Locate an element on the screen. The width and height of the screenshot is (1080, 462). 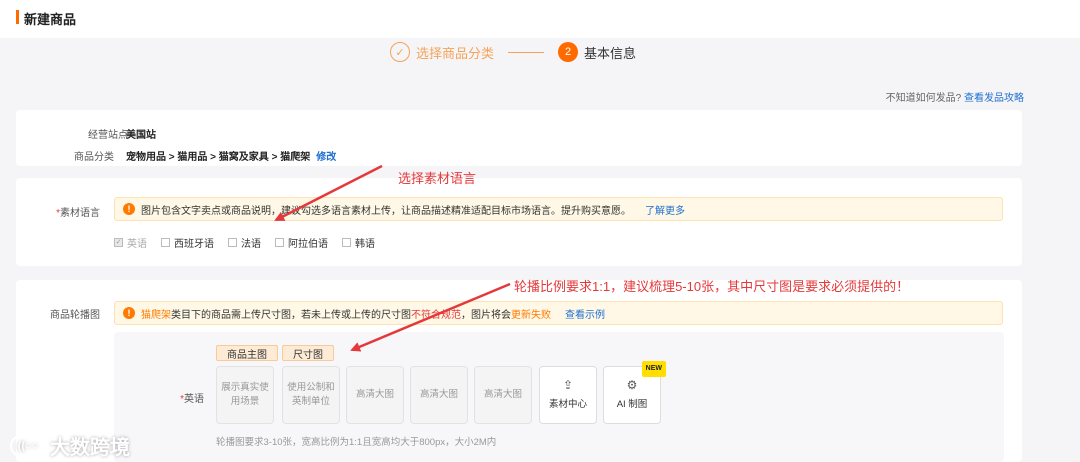
alert-red-text: 不符合规范 is located at coordinates (436, 315).